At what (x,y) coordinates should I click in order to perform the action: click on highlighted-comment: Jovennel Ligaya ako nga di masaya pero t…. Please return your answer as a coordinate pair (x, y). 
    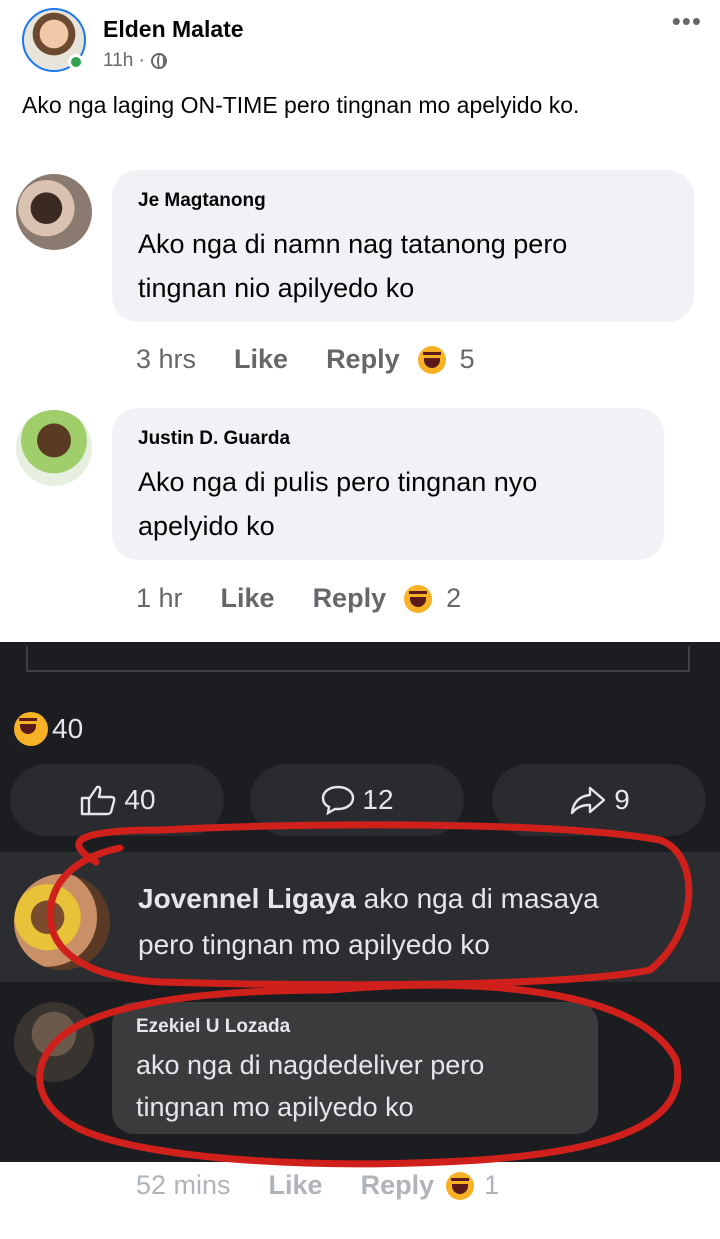
    Looking at the image, I should click on (360, 917).